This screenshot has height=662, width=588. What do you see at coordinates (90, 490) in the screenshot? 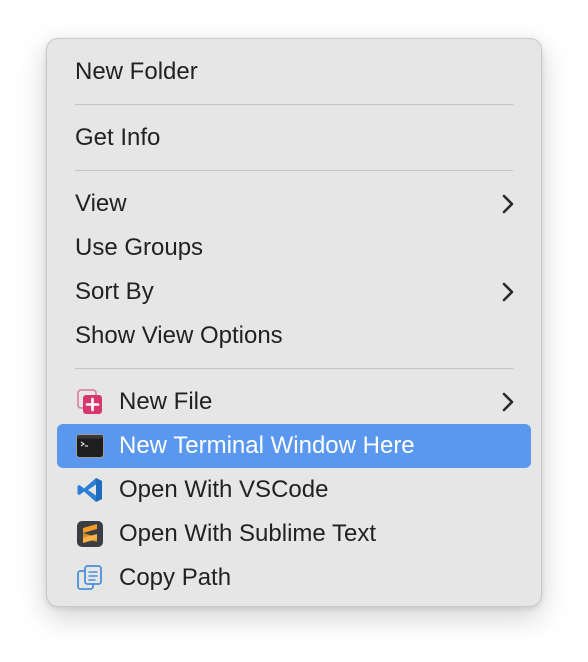
I see `vscode-icon` at bounding box center [90, 490].